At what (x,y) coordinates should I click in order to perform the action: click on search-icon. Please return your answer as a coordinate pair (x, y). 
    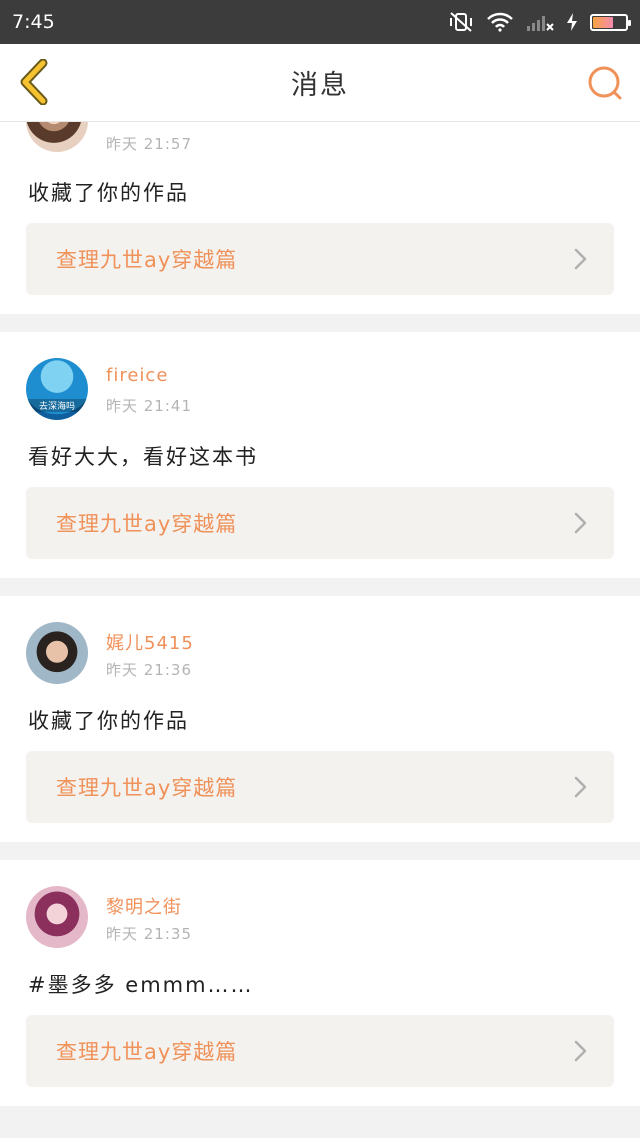
    Looking at the image, I should click on (605, 83).